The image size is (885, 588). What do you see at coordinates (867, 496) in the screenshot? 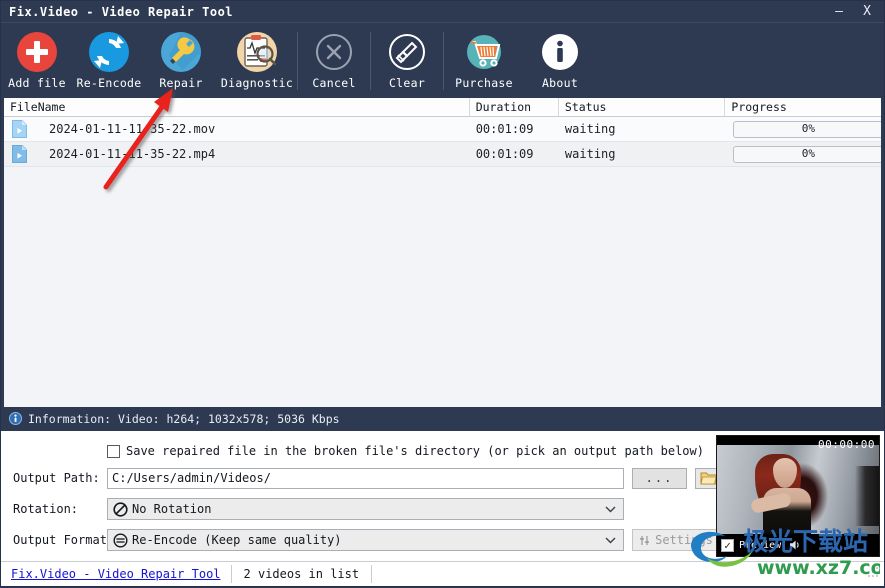
I see `preview-dark-right` at bounding box center [867, 496].